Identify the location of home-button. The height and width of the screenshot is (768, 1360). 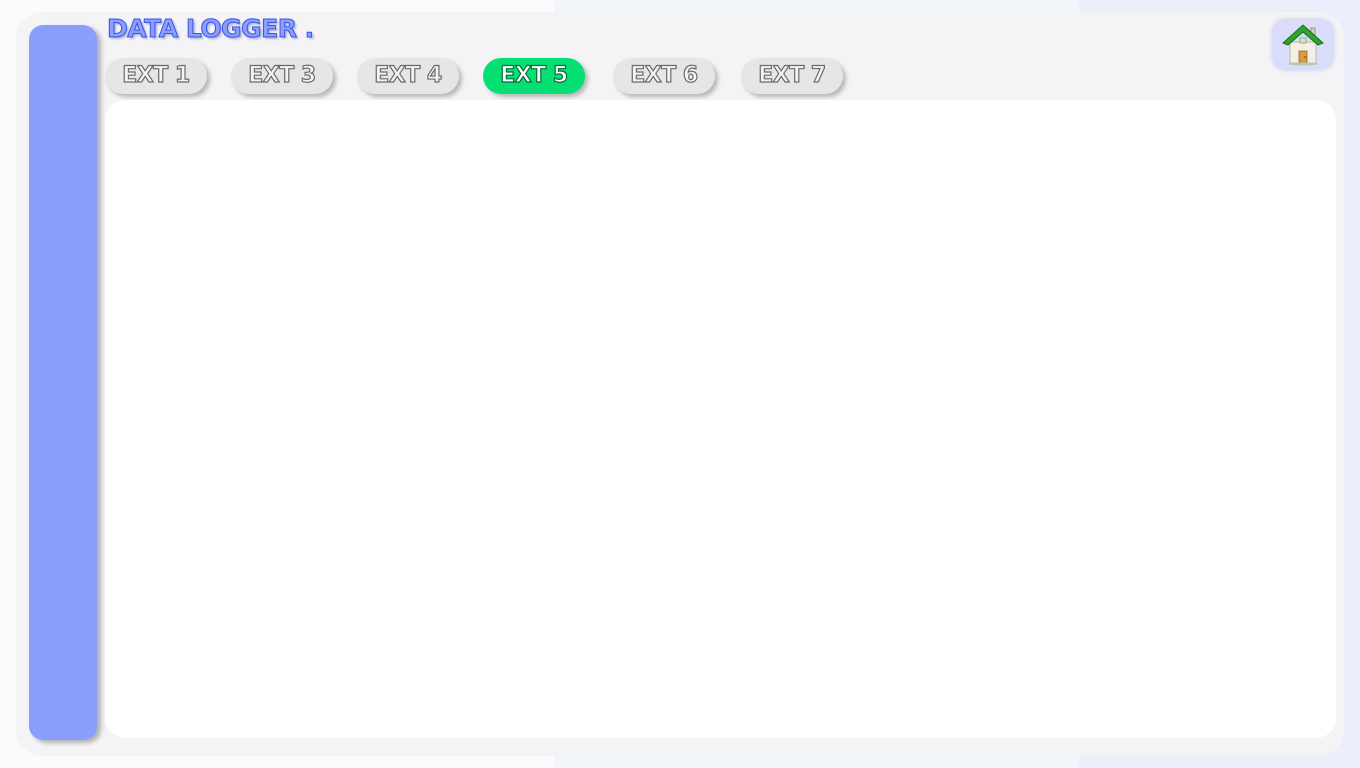
(1303, 44).